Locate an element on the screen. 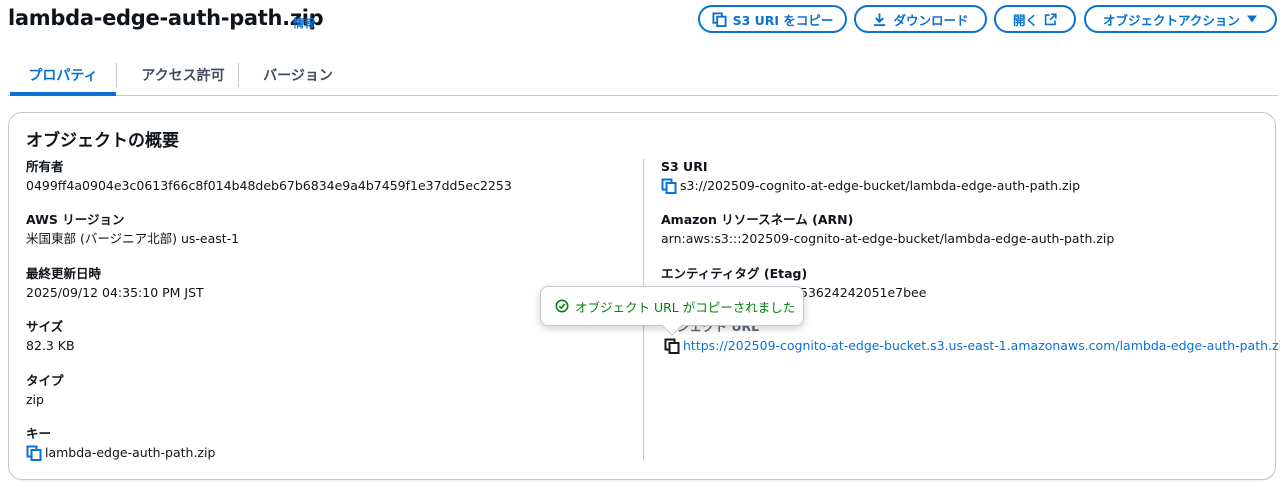  field-label: Amazon リソースネーム (ARN) is located at coordinates (757, 219).